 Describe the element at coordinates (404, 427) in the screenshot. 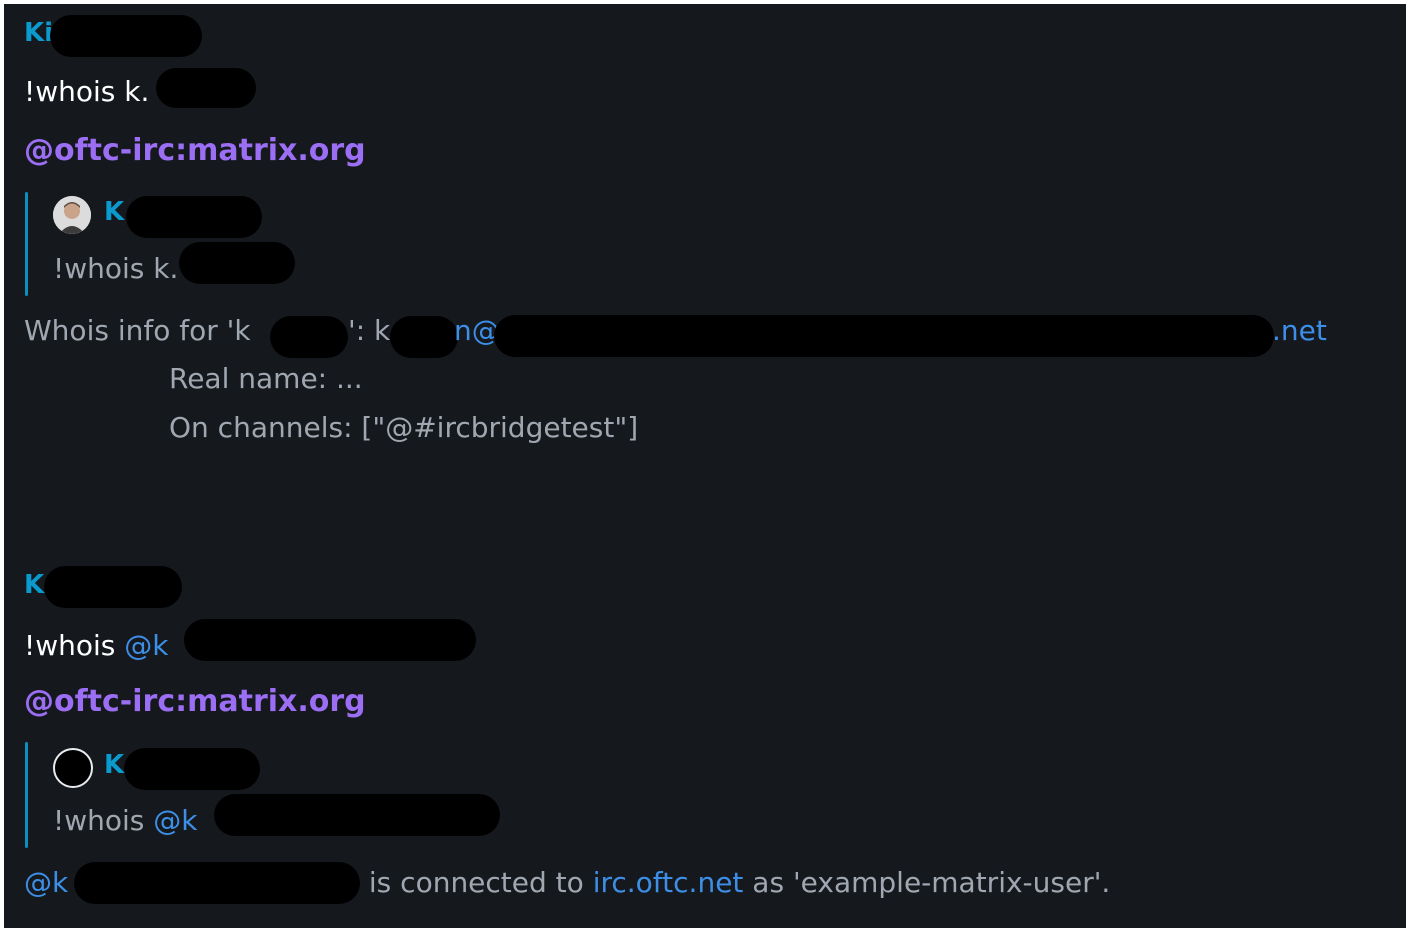

I see `whois-channels: On channels: ["@#ircbridgetest"]` at that location.